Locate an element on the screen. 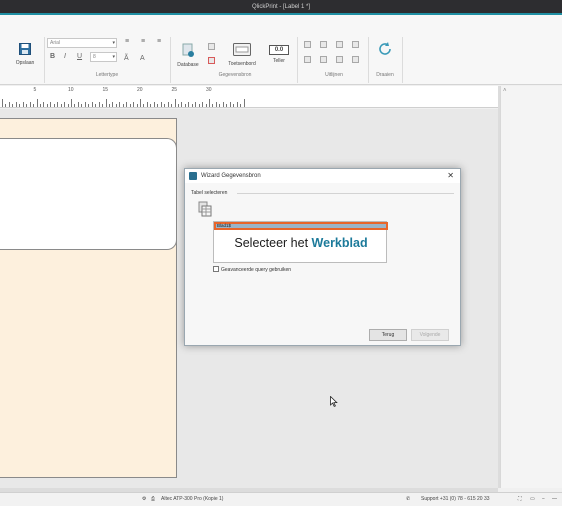 This screenshot has width=562, height=506. label-outline is located at coordinates (88, 194).